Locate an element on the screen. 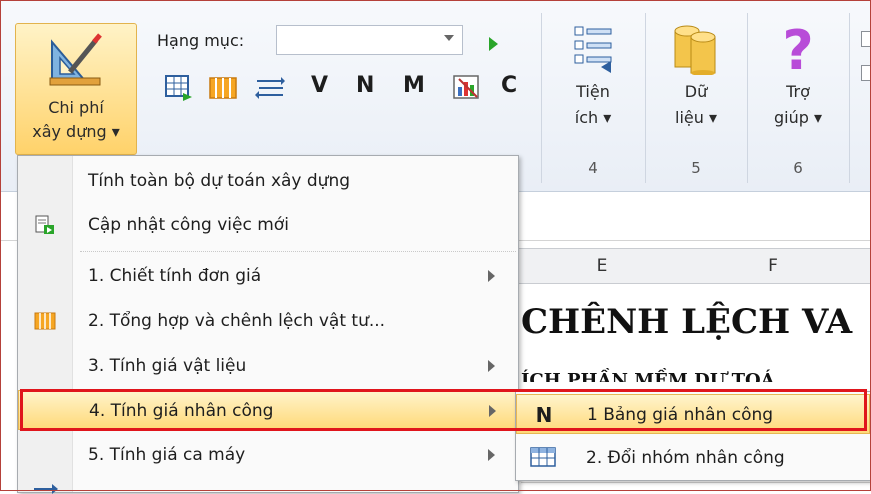 The width and height of the screenshot is (871, 494). submenu-item-label: 2. Đổi nhóm nhân công is located at coordinates (685, 458).